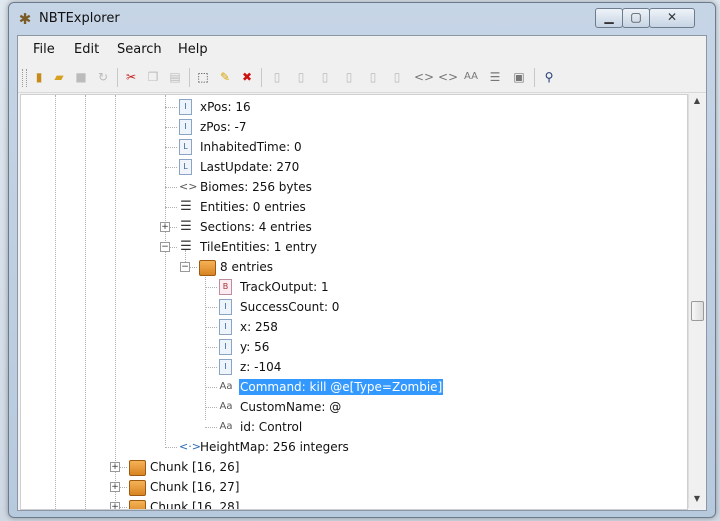 The height and width of the screenshot is (521, 720). I want to click on vertical-scrollbar: ▲ ▼, so click(696, 301).